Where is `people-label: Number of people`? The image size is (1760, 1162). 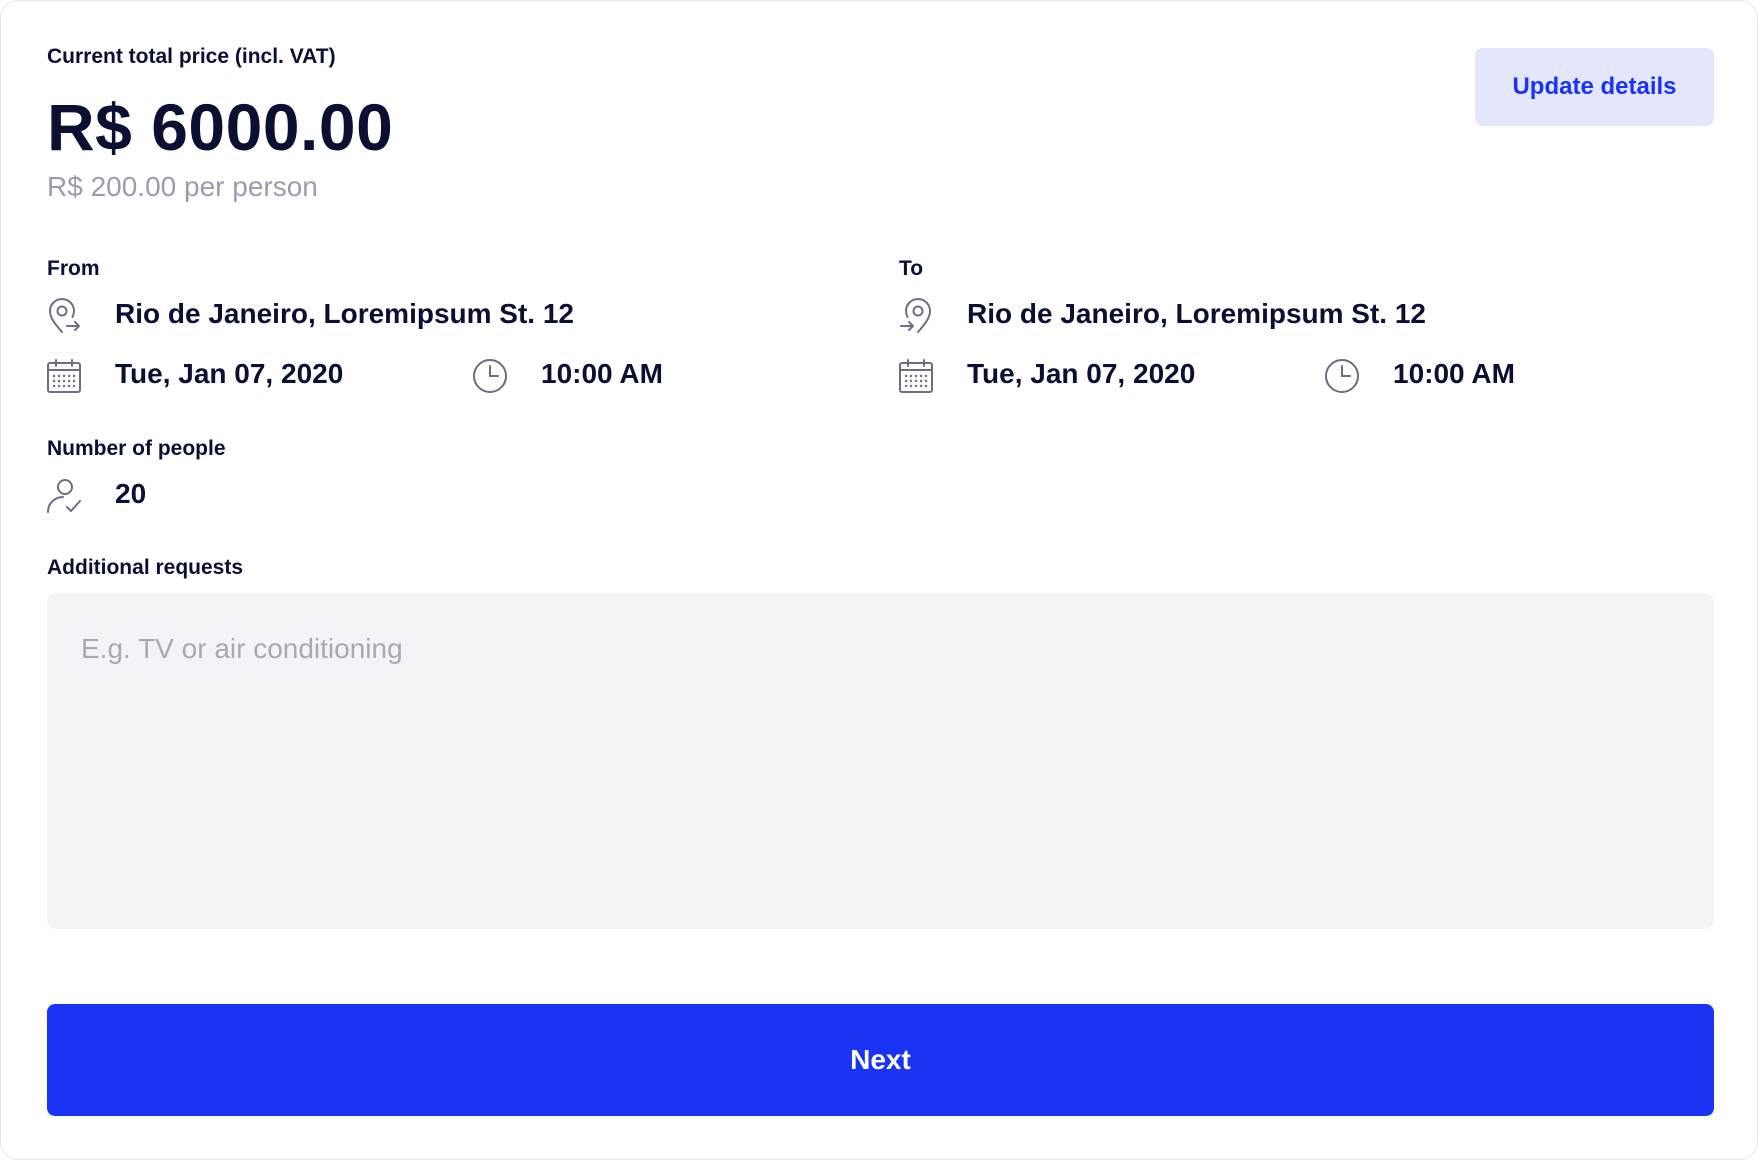 people-label: Number of people is located at coordinates (136, 448).